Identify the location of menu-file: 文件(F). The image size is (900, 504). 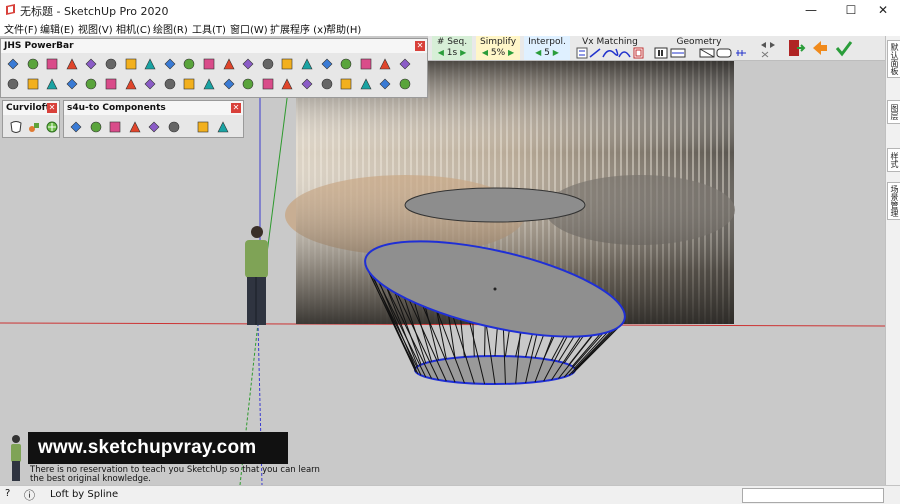
(21, 28).